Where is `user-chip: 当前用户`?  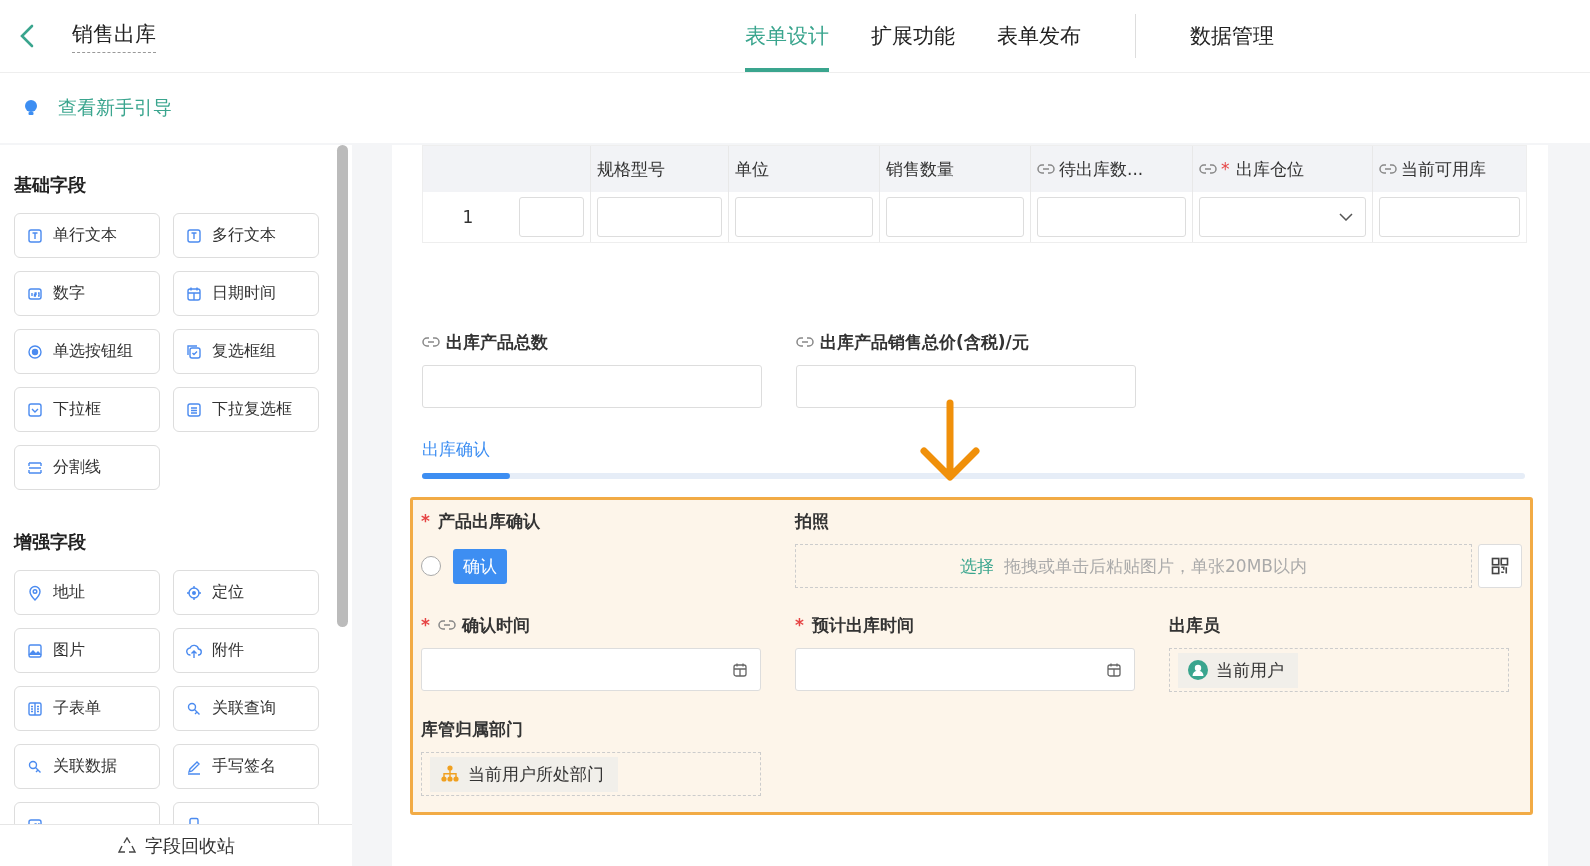
user-chip: 当前用户 is located at coordinates (1238, 670).